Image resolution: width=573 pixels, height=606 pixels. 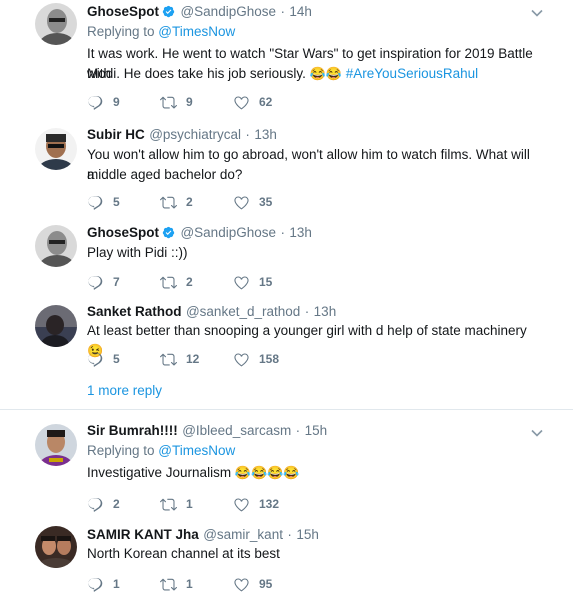 I want to click on replying-prefix: Replying to, so click(x=123, y=31).